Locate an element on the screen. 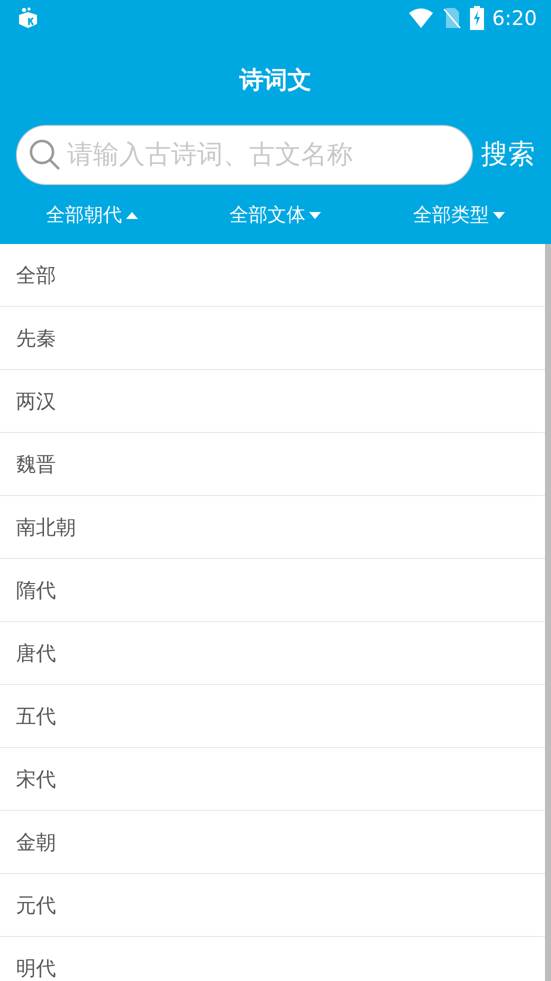 The height and width of the screenshot is (981, 551). wifi-icon is located at coordinates (421, 18).